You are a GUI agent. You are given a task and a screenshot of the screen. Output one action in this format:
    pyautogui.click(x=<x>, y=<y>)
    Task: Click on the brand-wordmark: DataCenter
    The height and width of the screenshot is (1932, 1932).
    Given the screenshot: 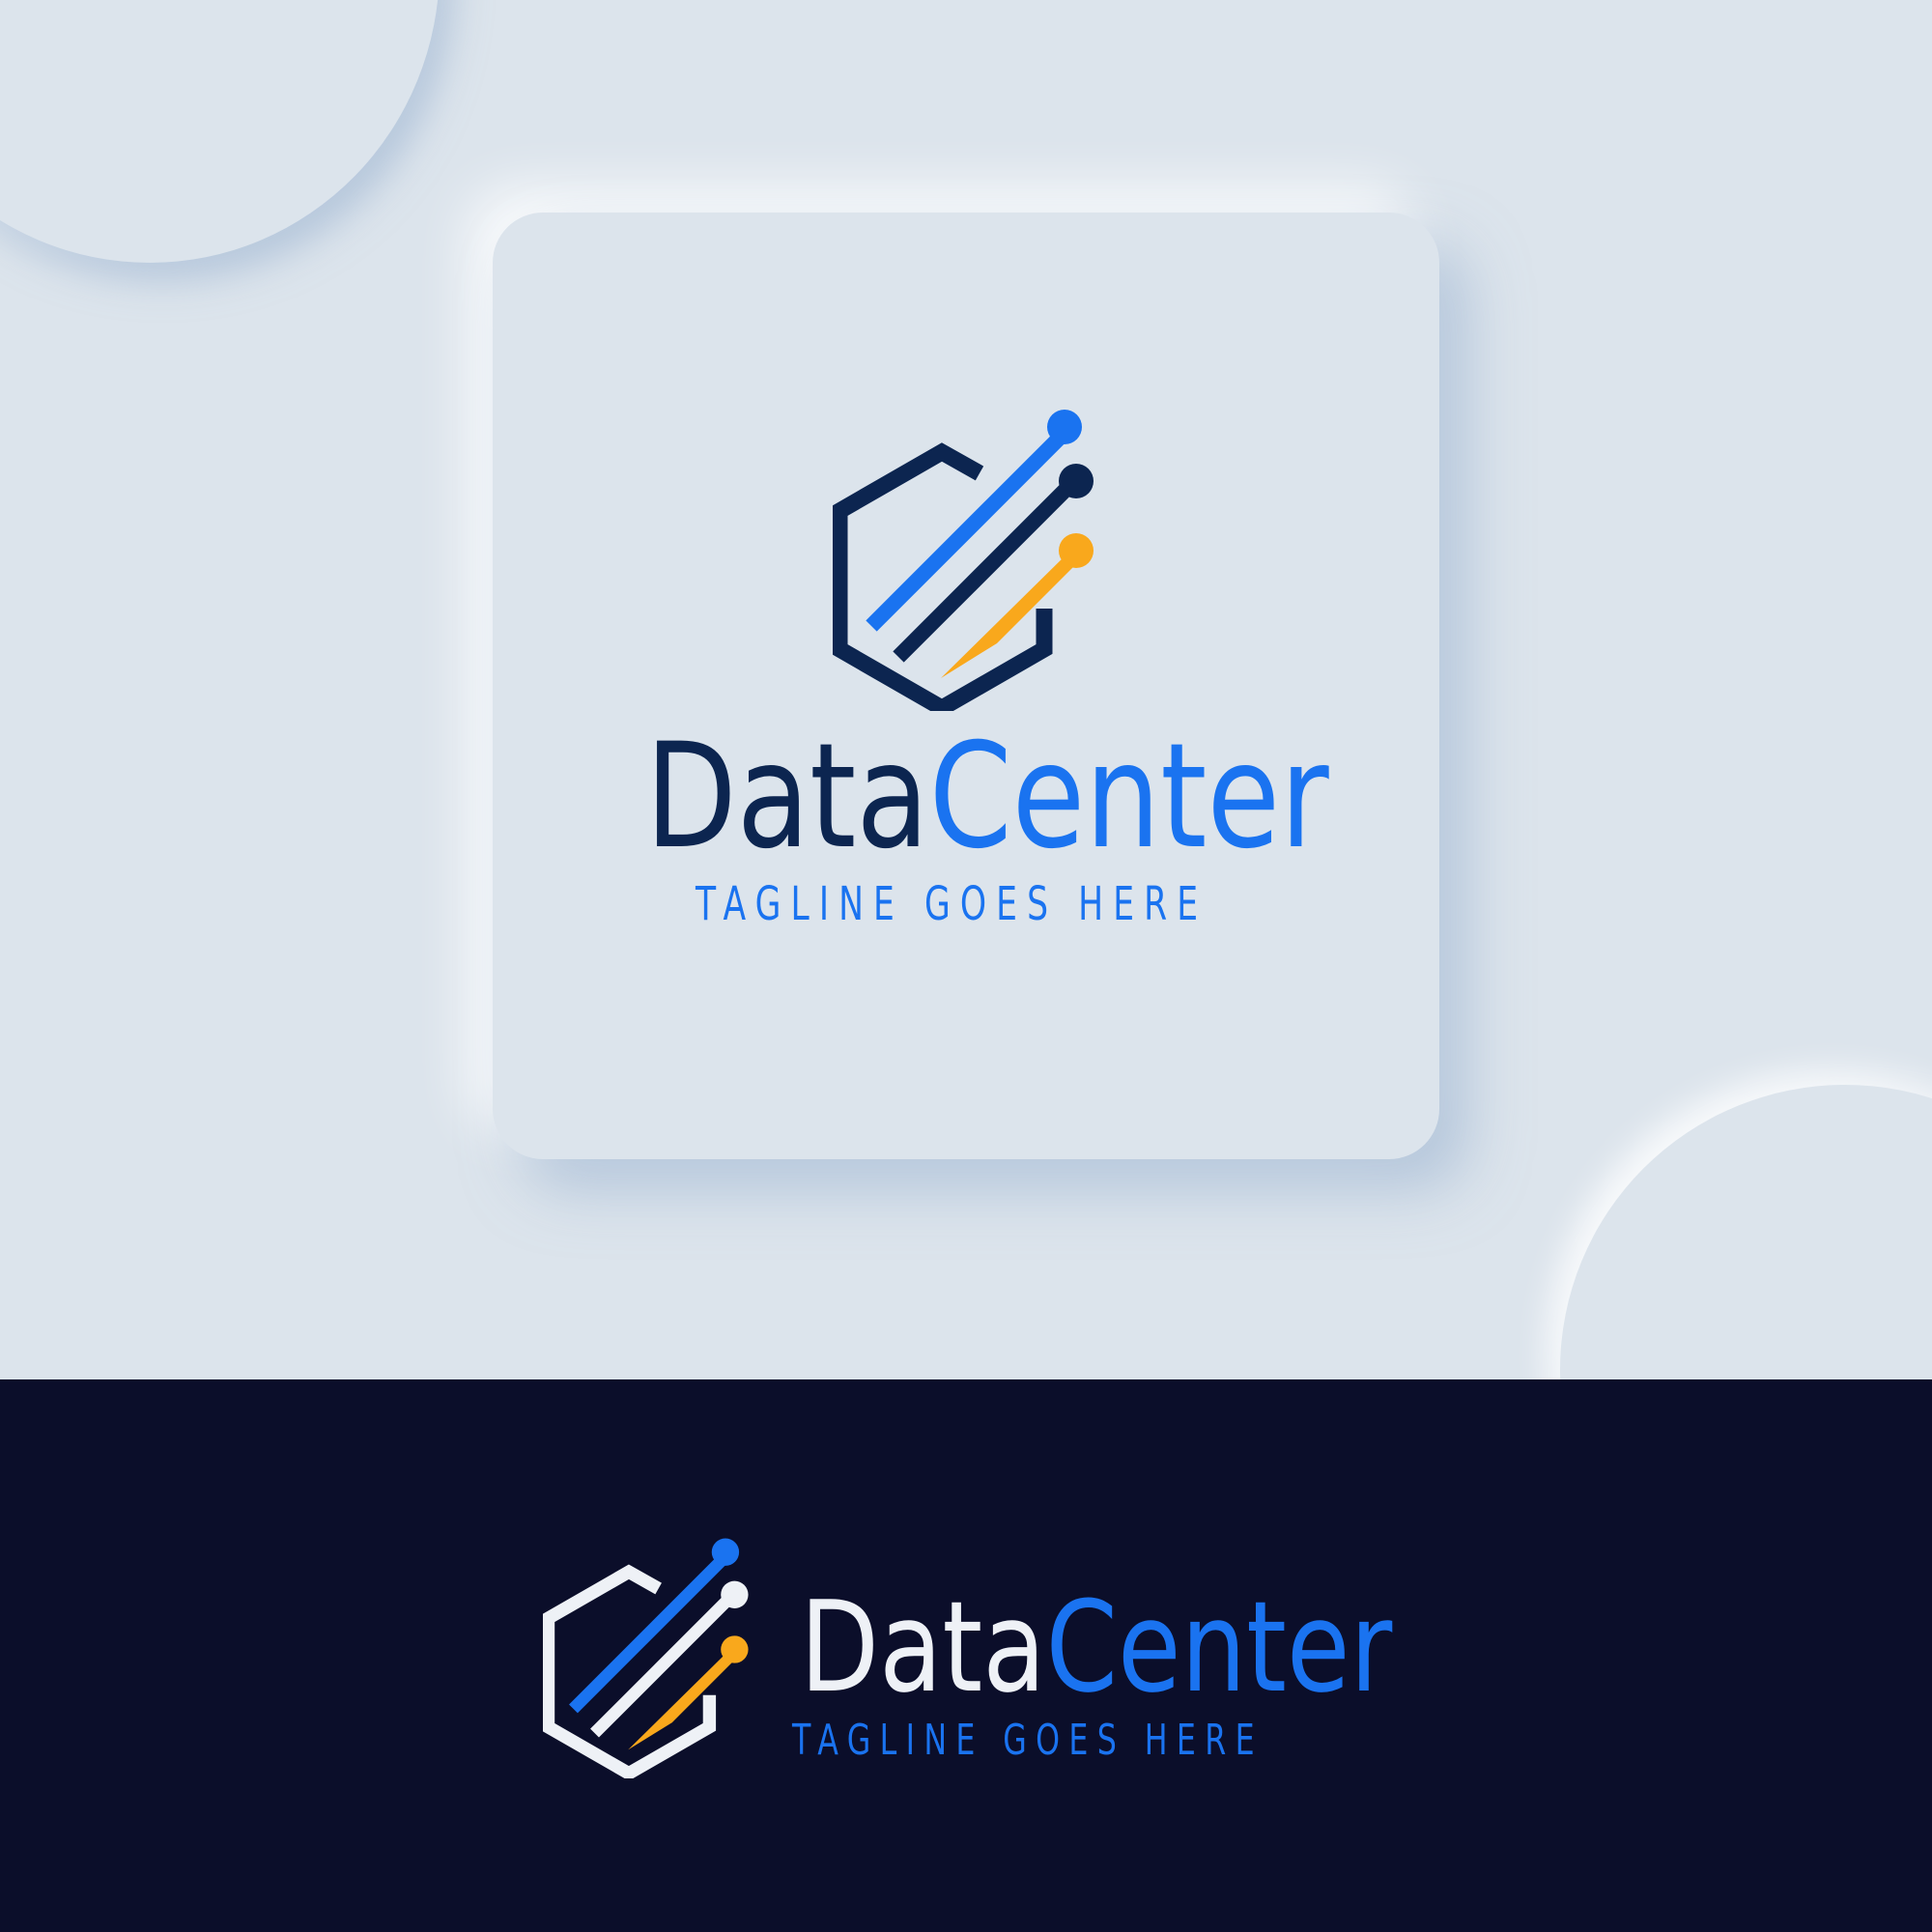 What is the action you would take?
    pyautogui.click(x=987, y=796)
    